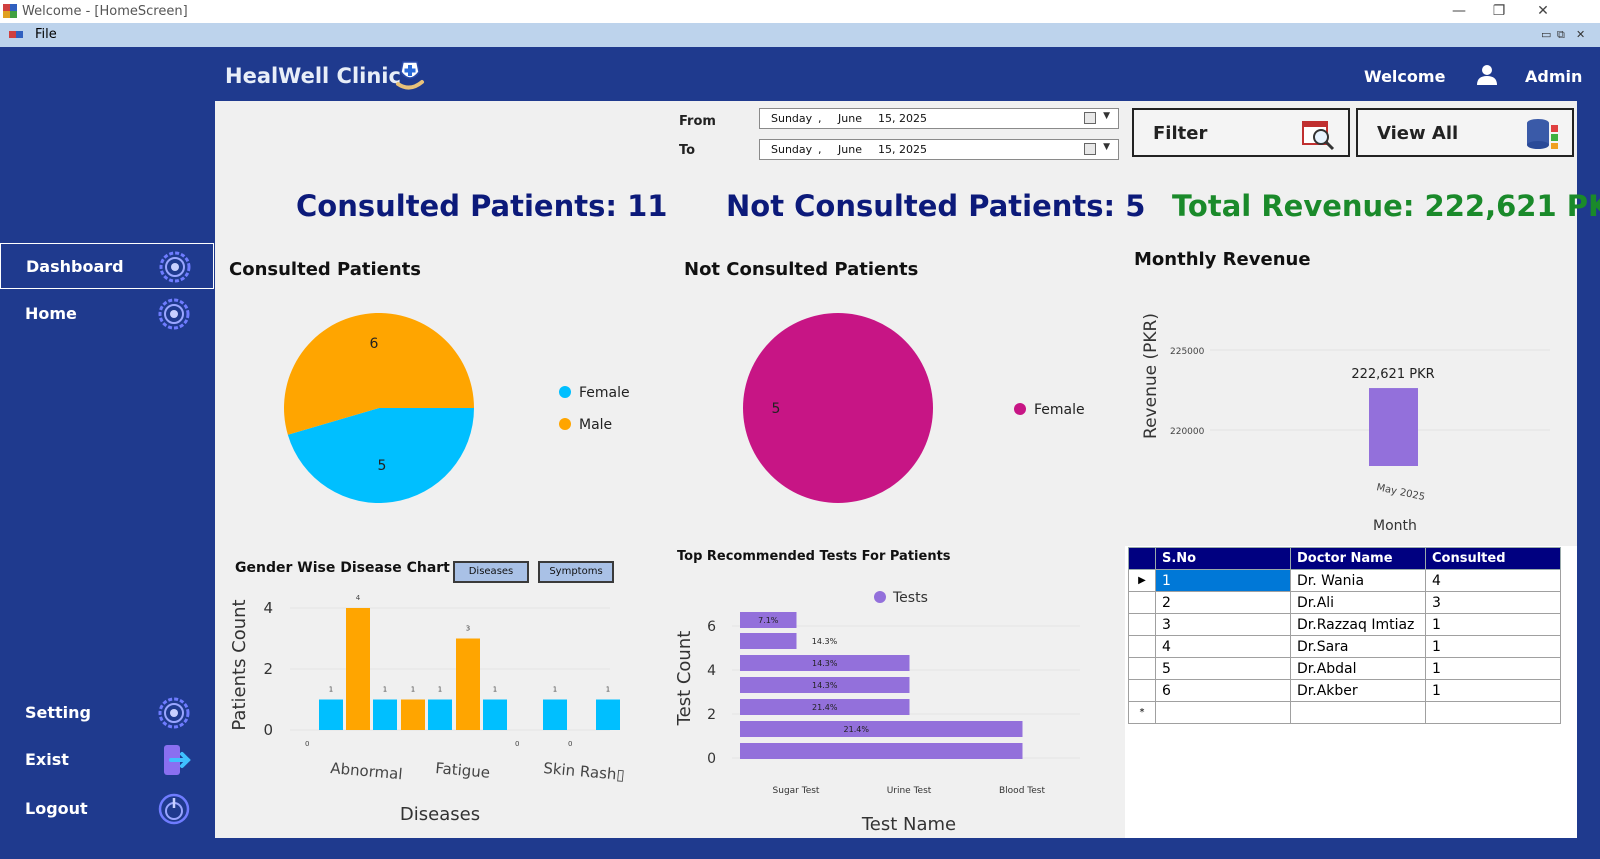 This screenshot has width=1600, height=859. What do you see at coordinates (850, 149) in the screenshot?
I see `to-month: June` at bounding box center [850, 149].